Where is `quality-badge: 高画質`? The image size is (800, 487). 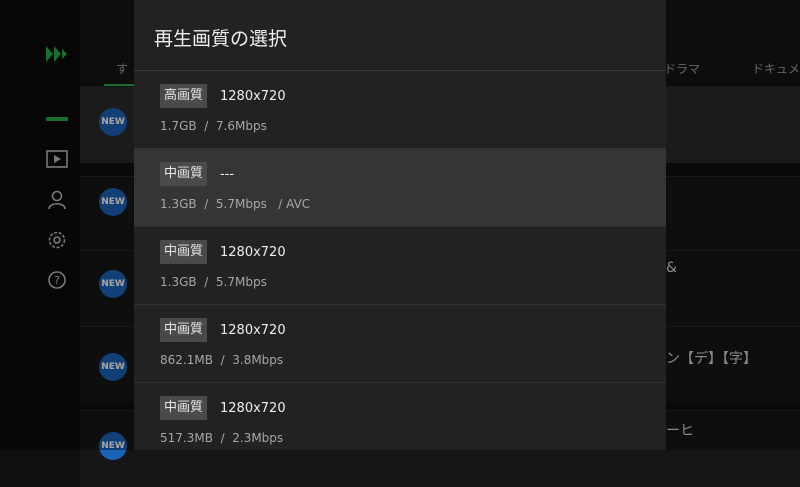
quality-badge: 高画質 is located at coordinates (184, 96).